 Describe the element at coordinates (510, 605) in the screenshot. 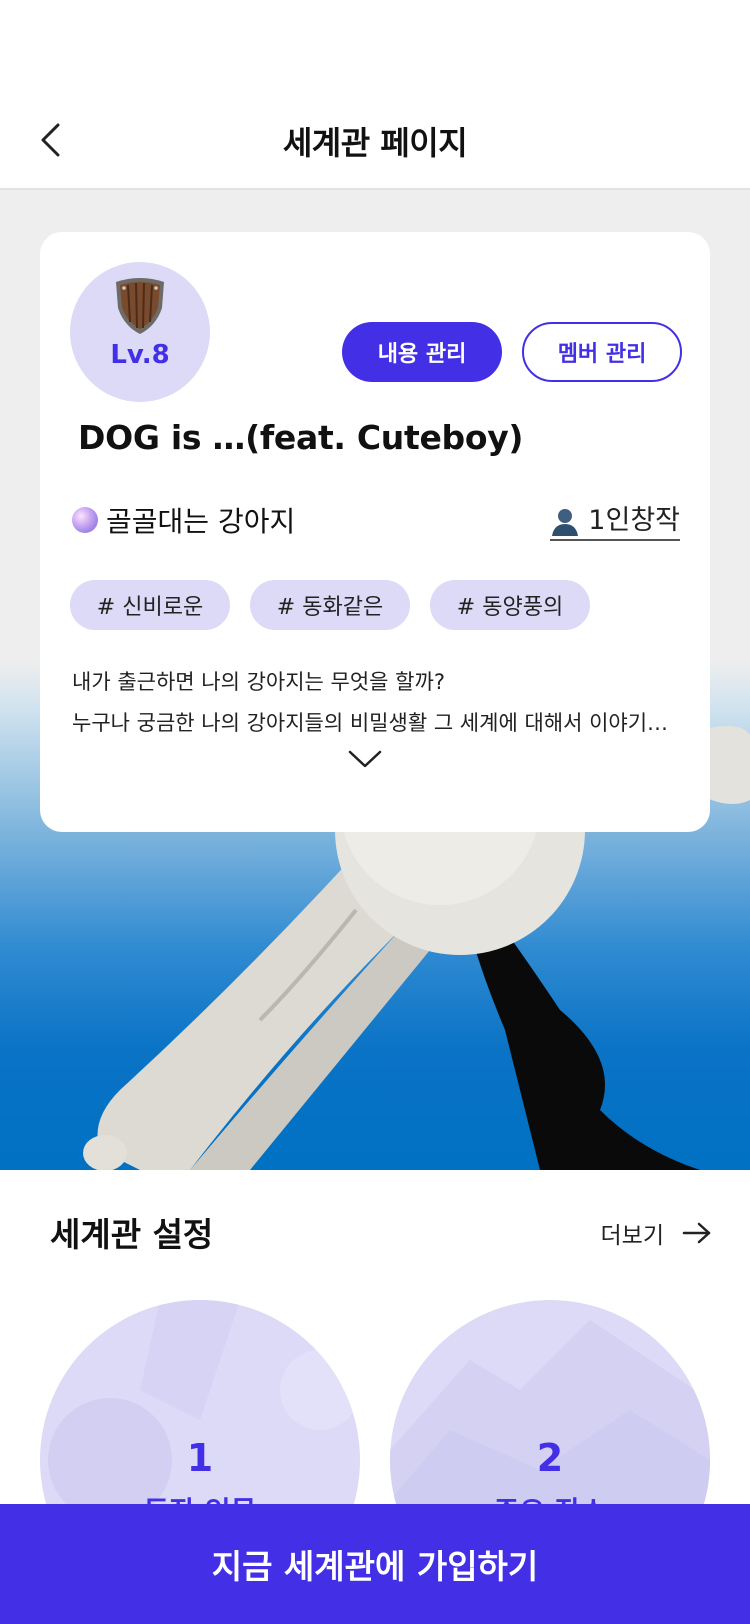

I see `tag-chip: # 동양풍의` at that location.